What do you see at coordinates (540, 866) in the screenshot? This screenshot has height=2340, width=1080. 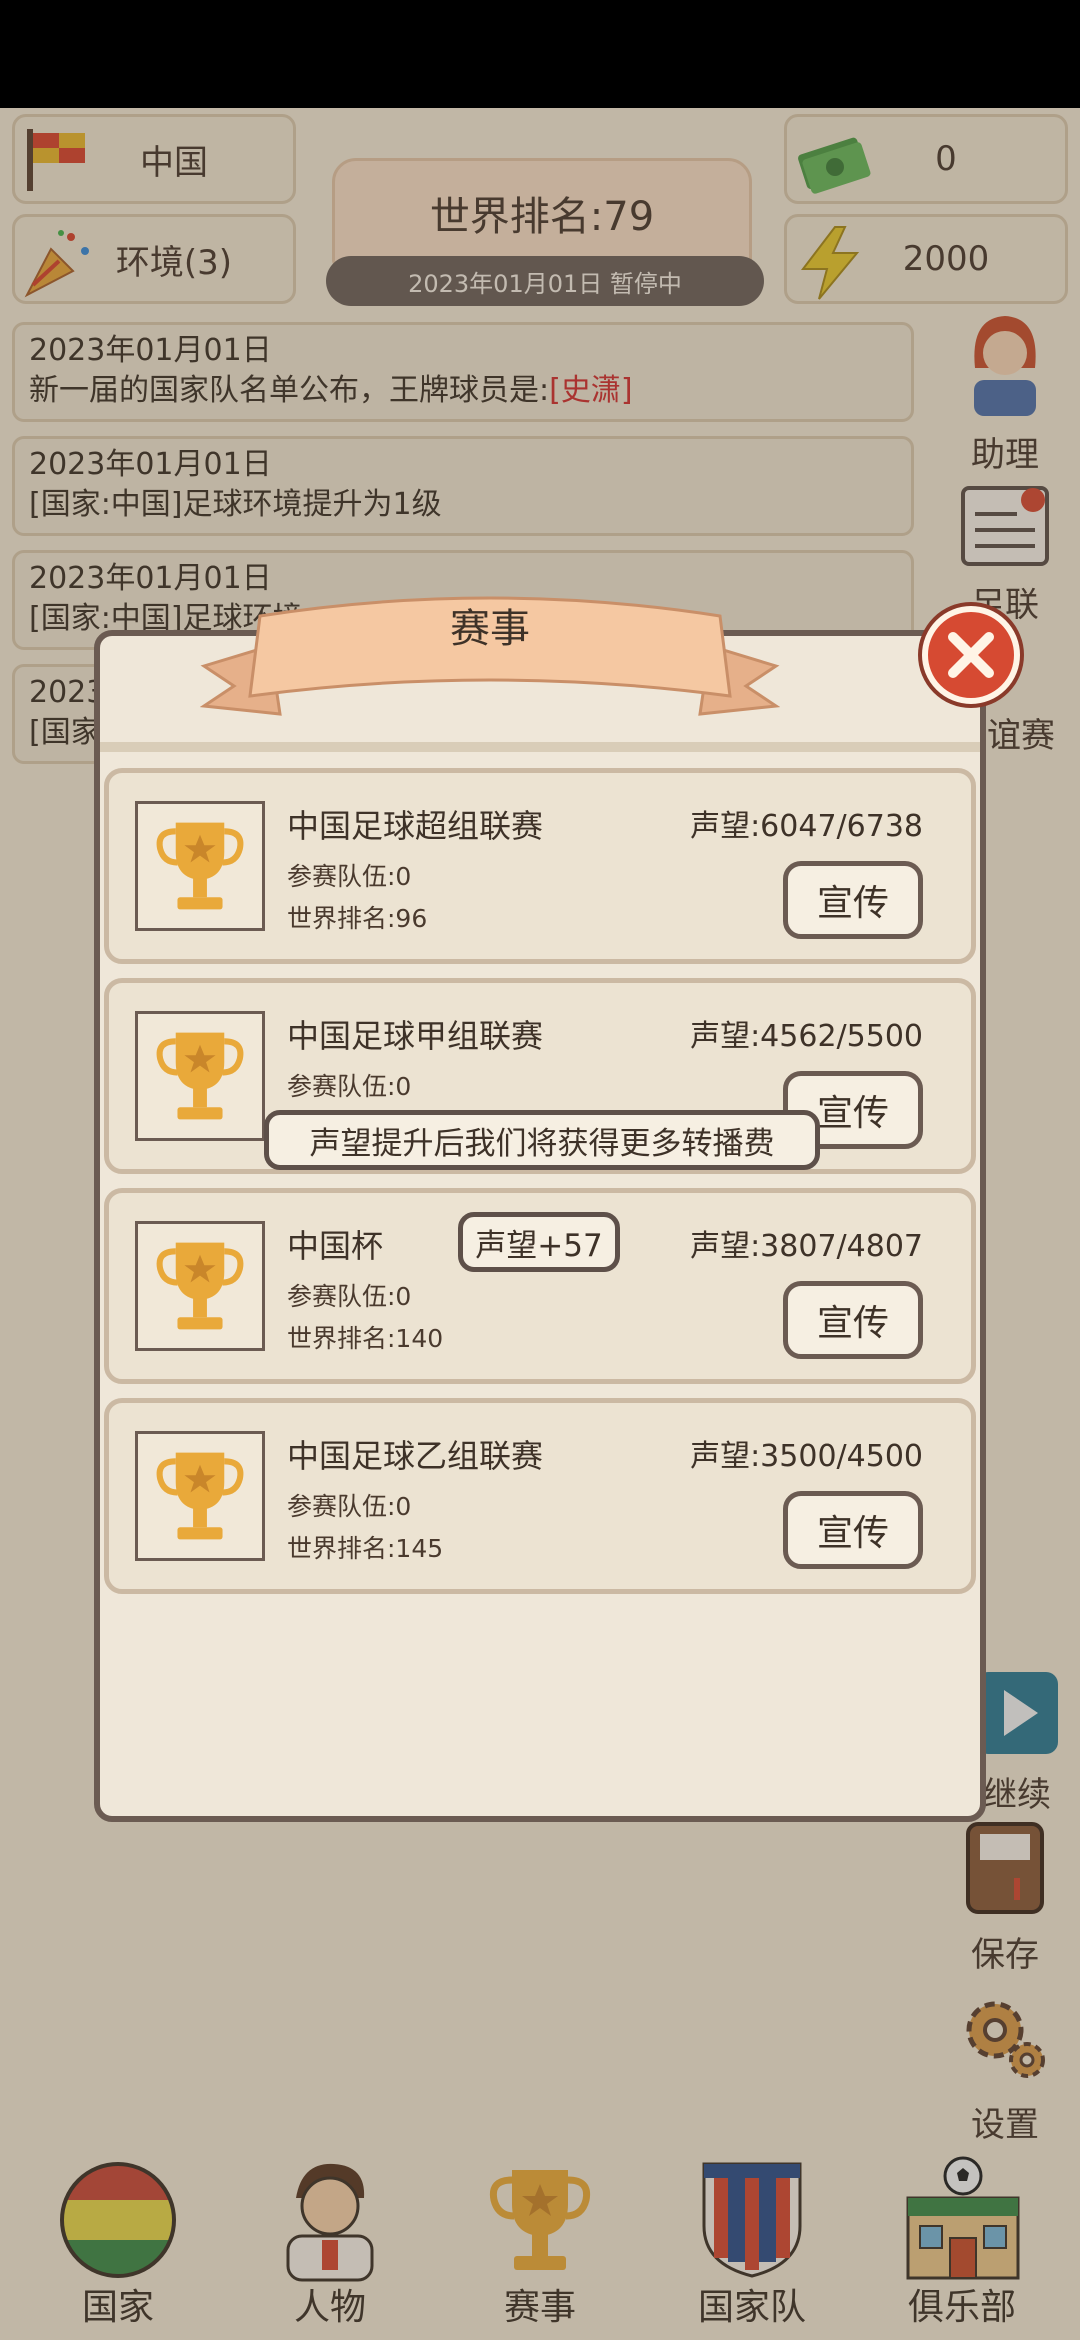 I see `competition-card: 中国足球超组联赛 参赛队伍:0 世界排名:96 声望:6047/6738 宣传` at bounding box center [540, 866].